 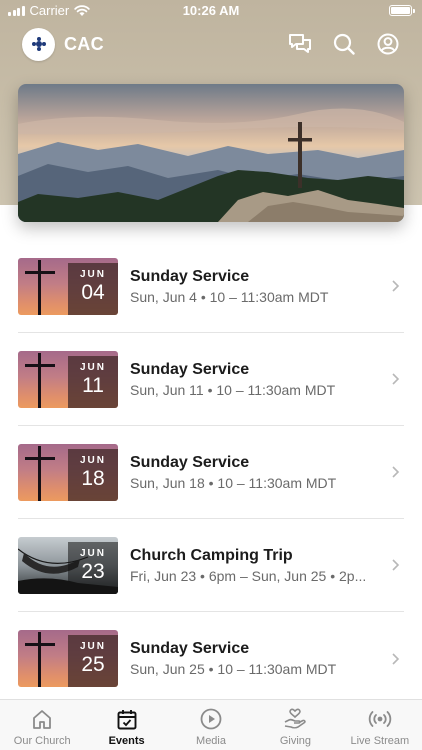 I want to click on event-subtitle: Sun, Jun 11 • 10 – 11:30am MDT, so click(x=233, y=389).